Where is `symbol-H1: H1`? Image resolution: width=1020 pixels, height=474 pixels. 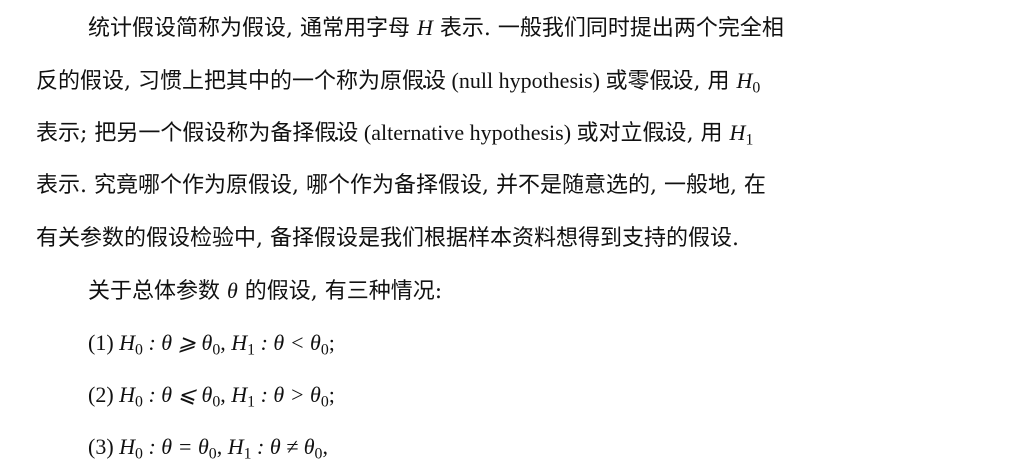
symbol-H1: H1 is located at coordinates (741, 134).